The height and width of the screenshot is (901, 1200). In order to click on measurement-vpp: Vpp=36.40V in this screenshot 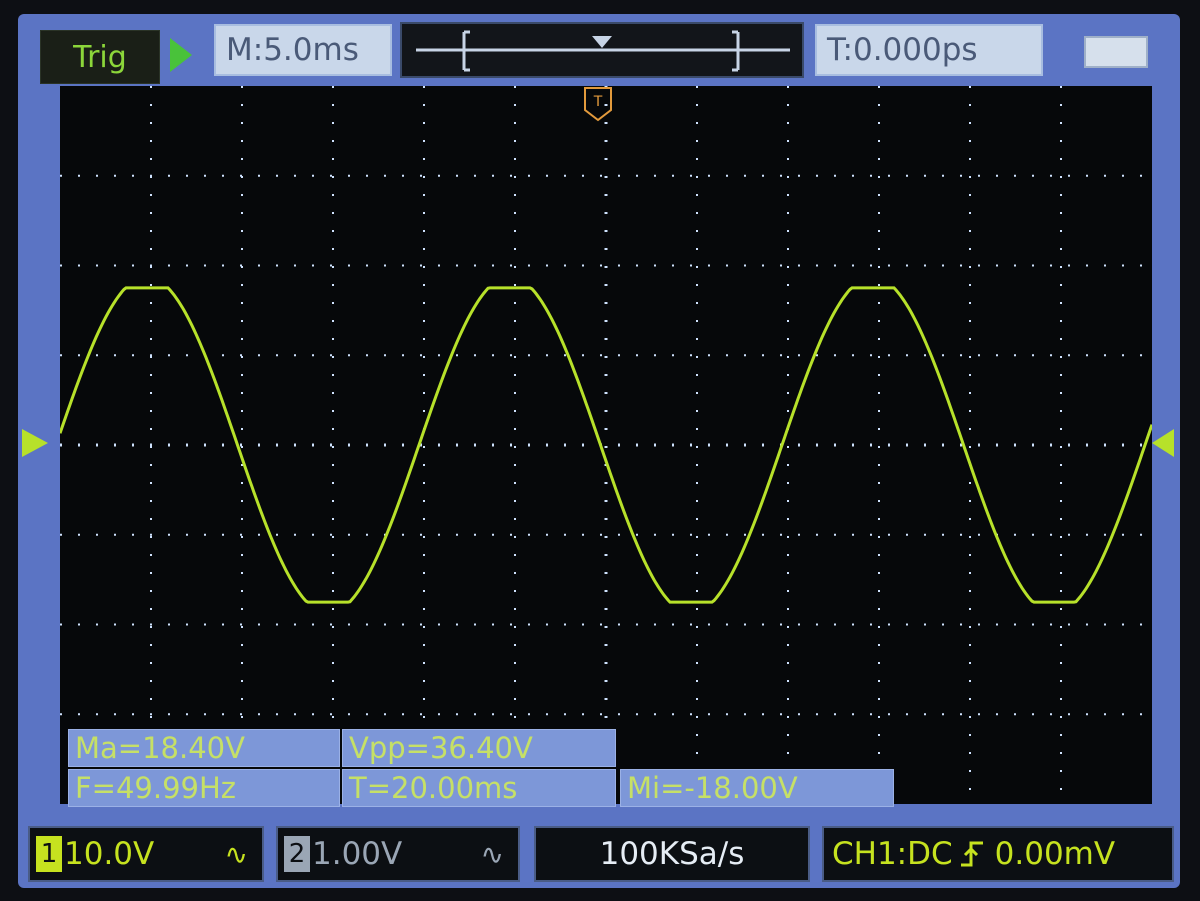, I will do `click(479, 748)`.